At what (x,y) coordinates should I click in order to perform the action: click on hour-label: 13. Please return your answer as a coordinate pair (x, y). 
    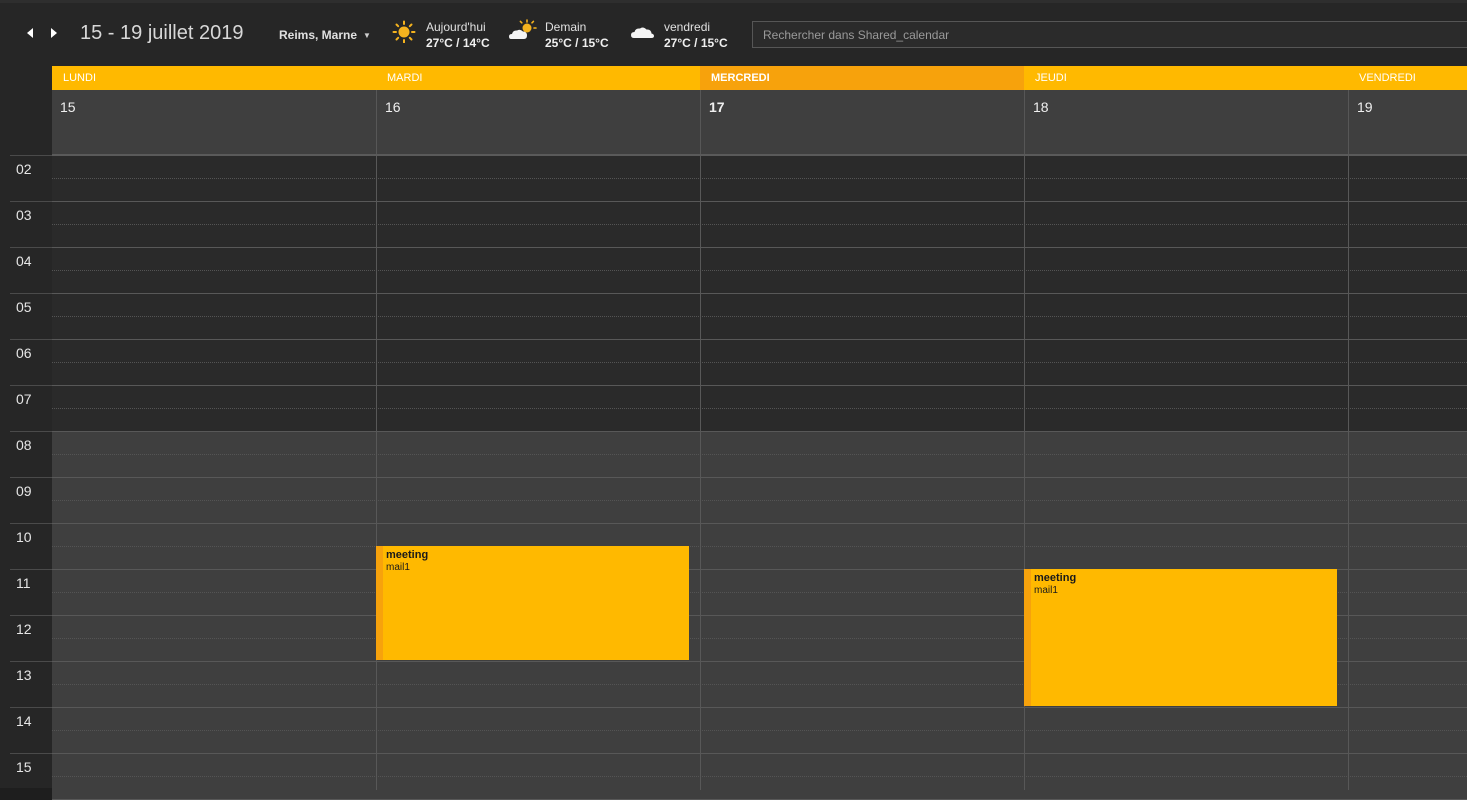
    Looking at the image, I should click on (24, 675).